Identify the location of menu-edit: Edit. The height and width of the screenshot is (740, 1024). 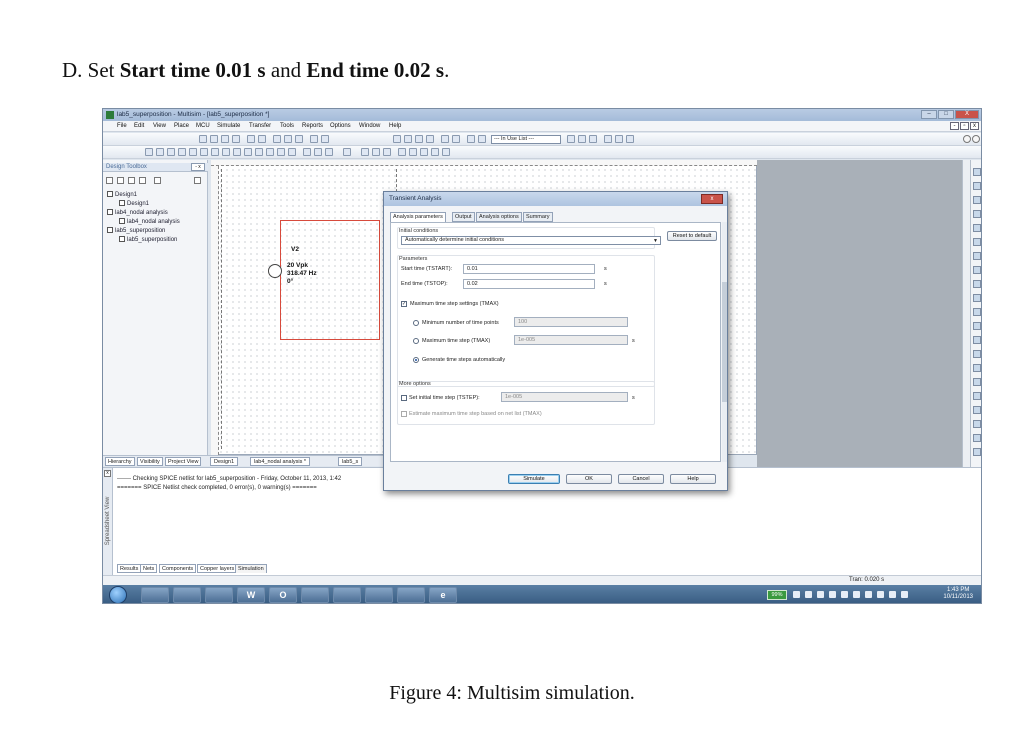
(139, 126).